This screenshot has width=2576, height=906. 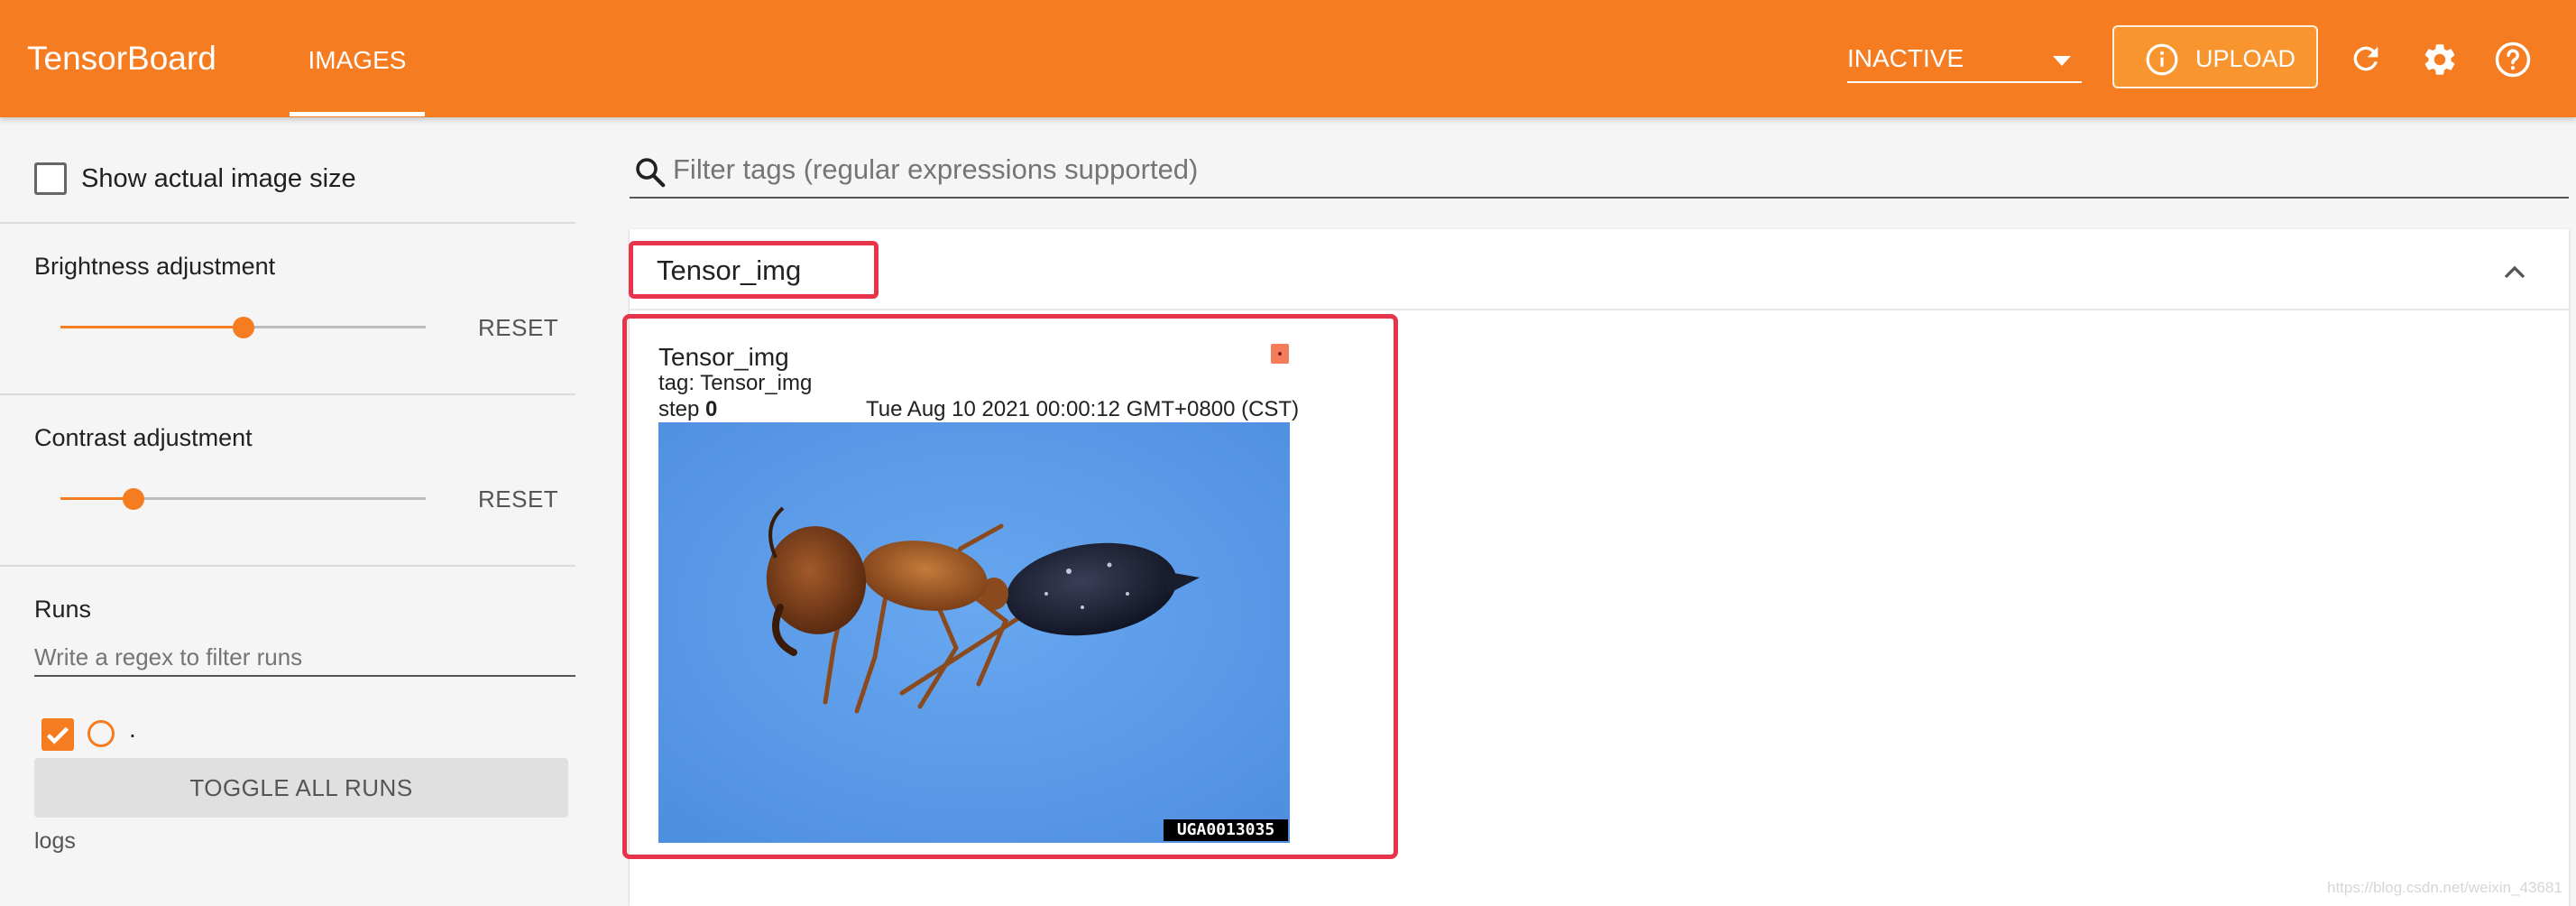 I want to click on logdir-label: logs, so click(x=55, y=841).